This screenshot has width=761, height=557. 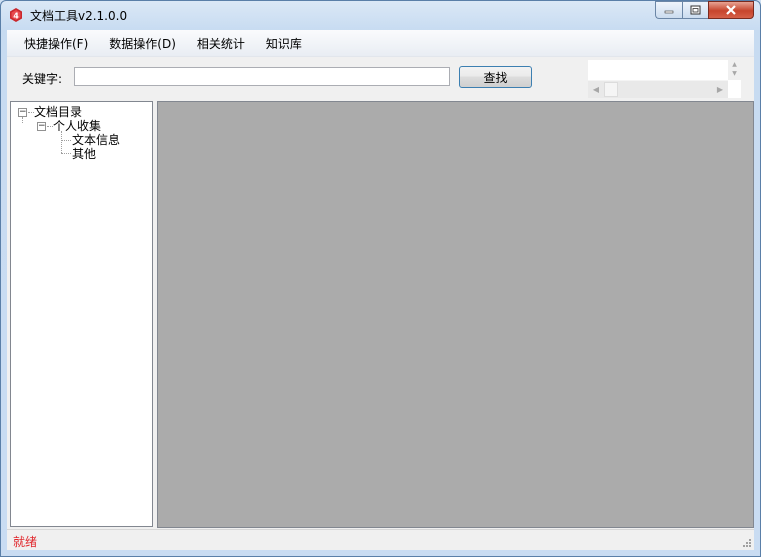 I want to click on menu-statistics: 相关统计, so click(x=220, y=43).